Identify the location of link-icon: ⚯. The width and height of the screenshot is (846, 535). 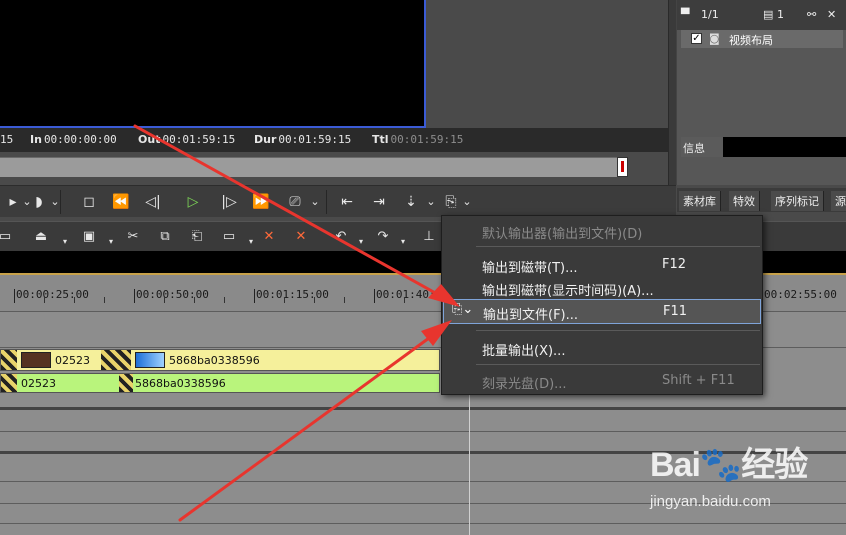
(811, 14).